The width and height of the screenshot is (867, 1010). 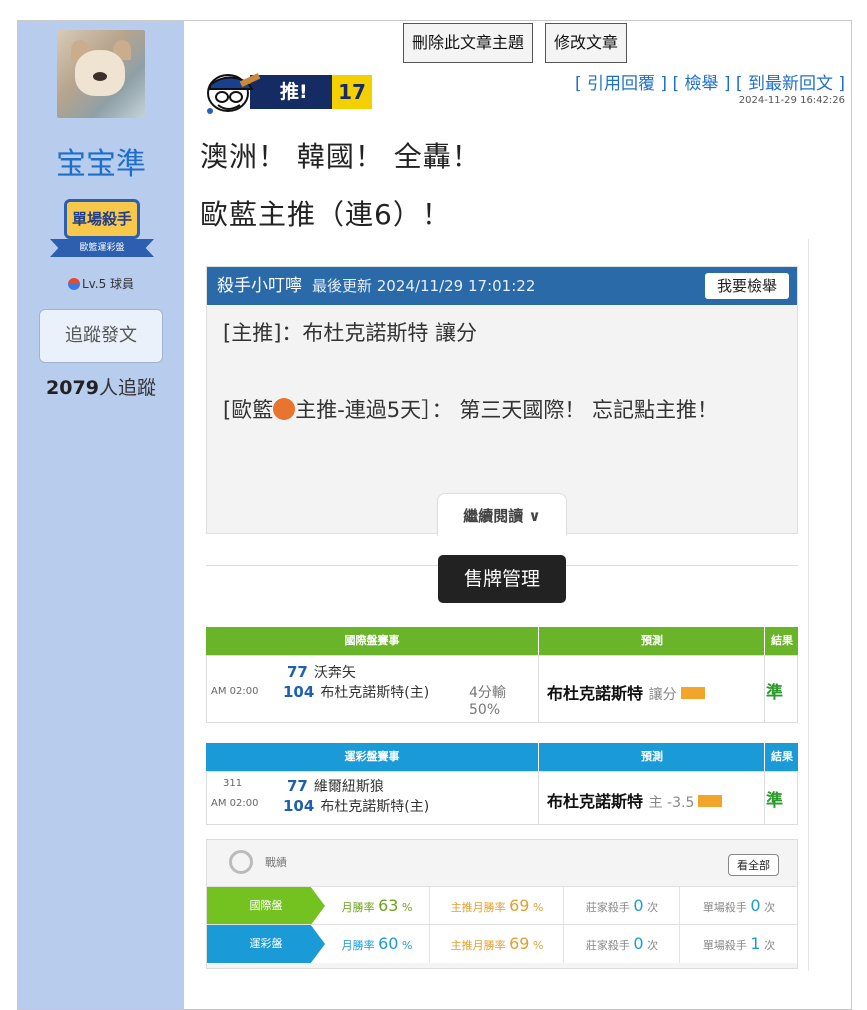 What do you see at coordinates (621, 84) in the screenshot?
I see `quote-reply-link: [ 引用回覆 ]` at bounding box center [621, 84].